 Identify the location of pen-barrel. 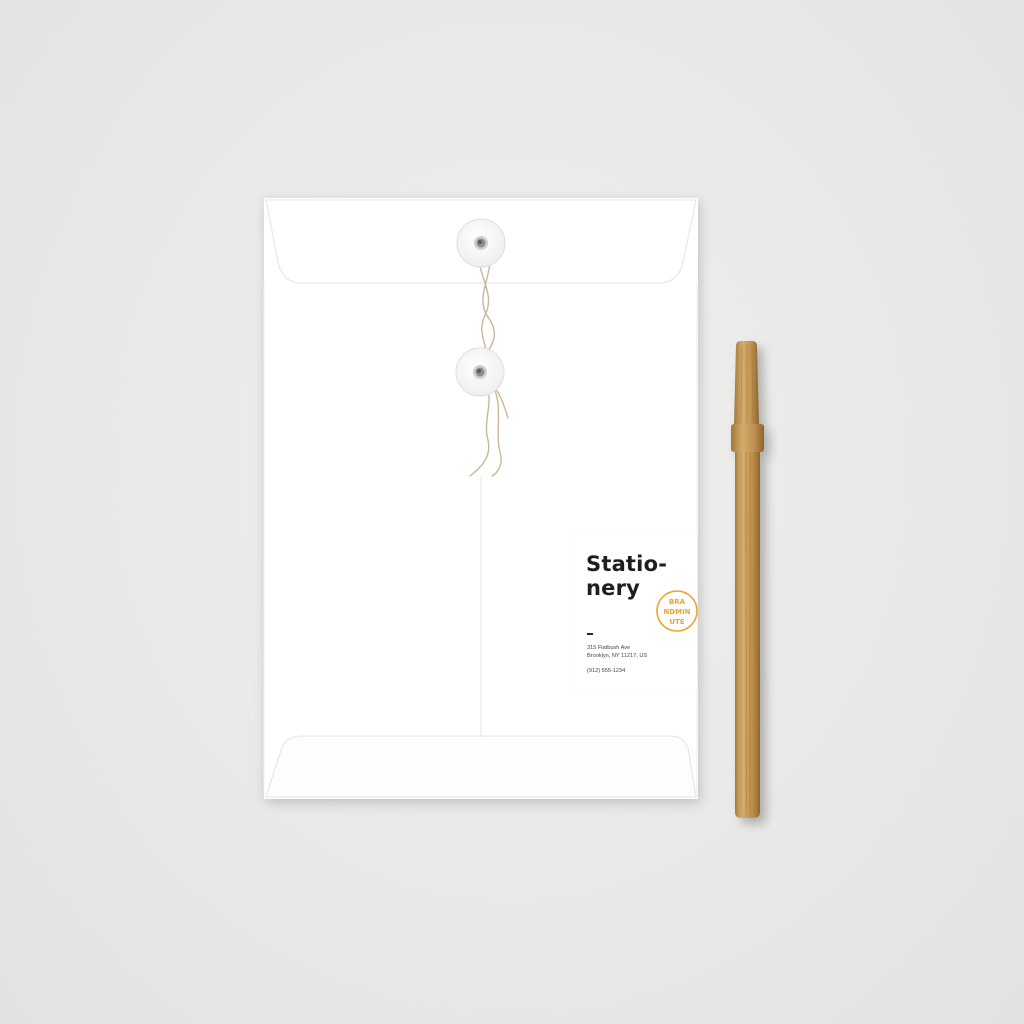
(747, 633).